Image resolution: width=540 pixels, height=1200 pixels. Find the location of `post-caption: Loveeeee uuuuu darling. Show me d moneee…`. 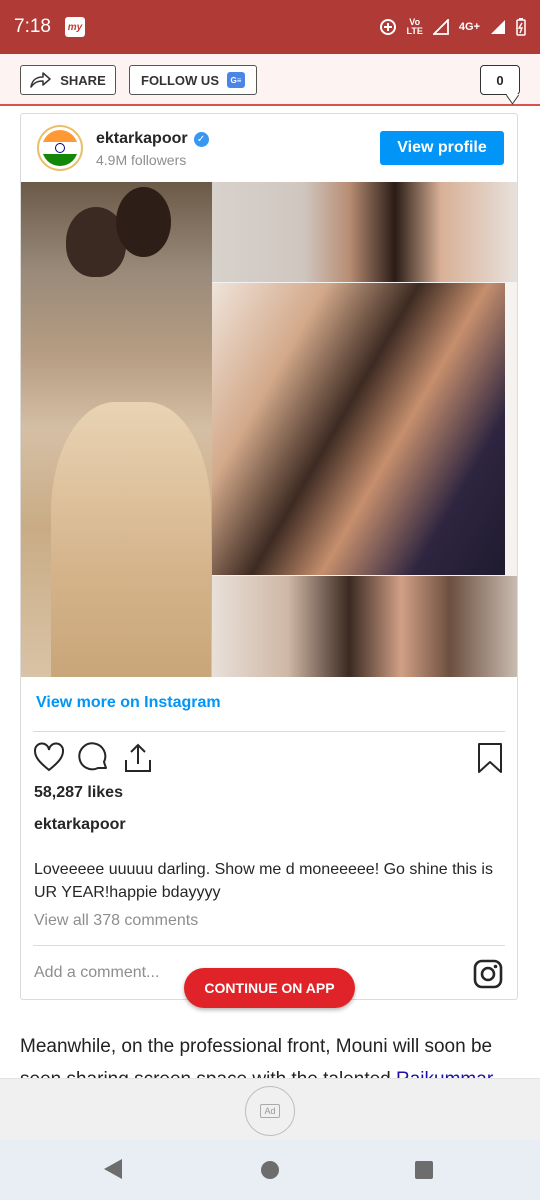

post-caption: Loveeeee uuuuu darling. Show me d moneee… is located at coordinates (263, 881).